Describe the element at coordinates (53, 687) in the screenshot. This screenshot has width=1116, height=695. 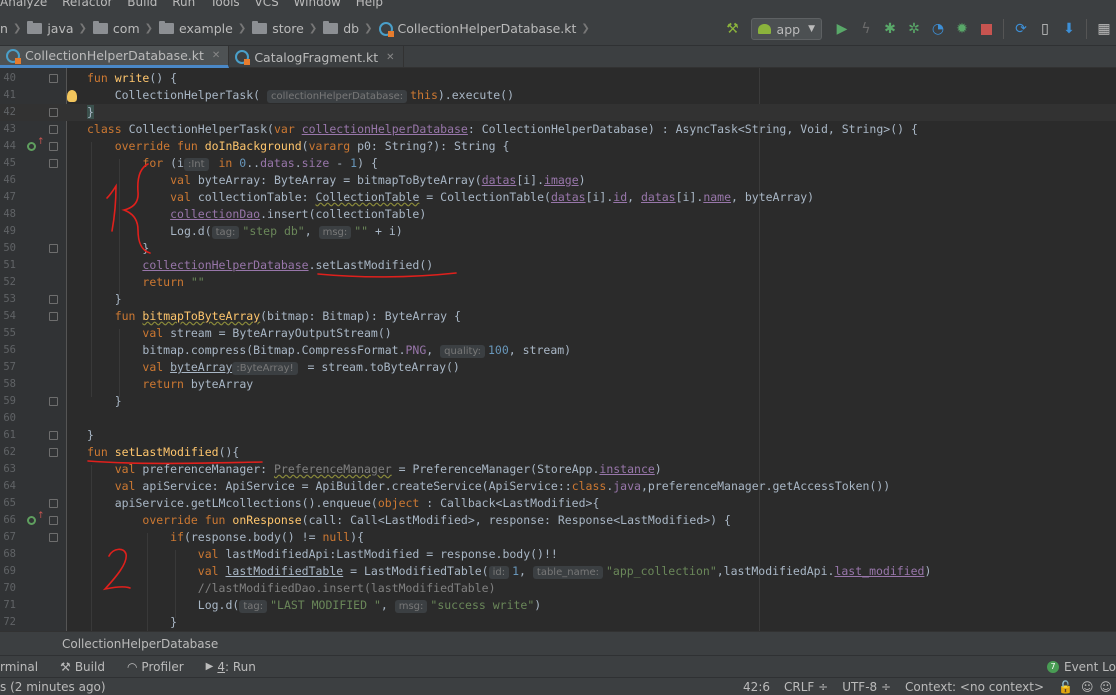
I see `status-message: s (2 minutes ago)` at that location.